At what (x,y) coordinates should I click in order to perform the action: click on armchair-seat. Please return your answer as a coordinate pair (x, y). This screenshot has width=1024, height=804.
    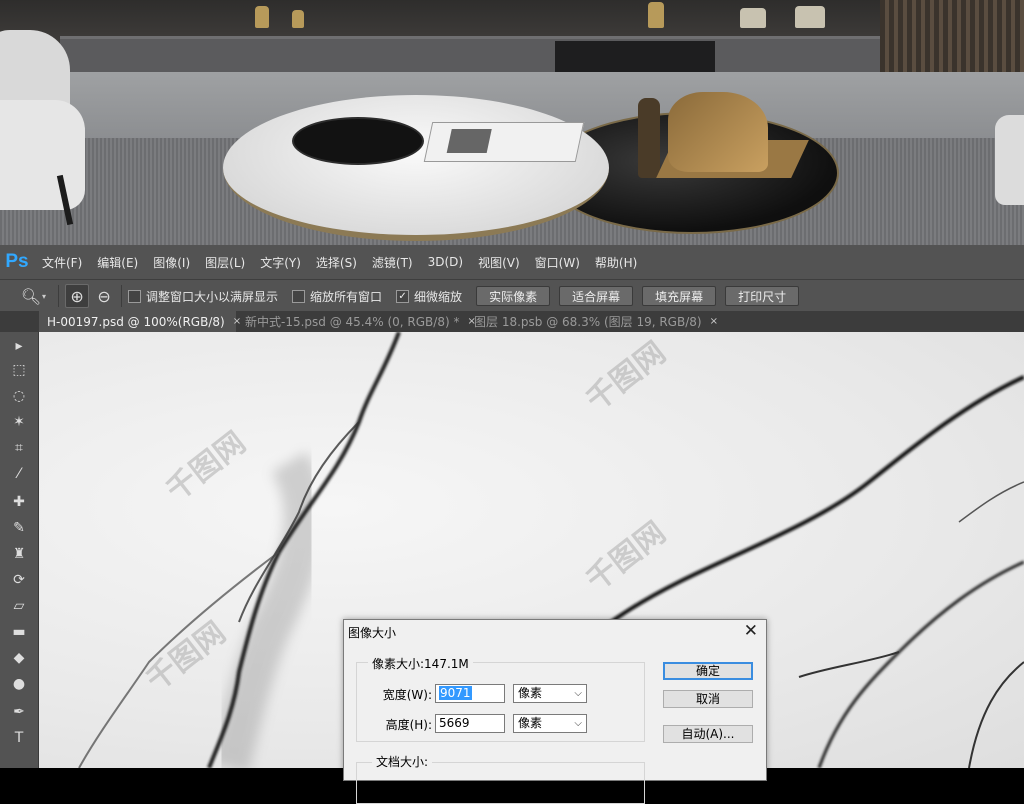
    Looking at the image, I should click on (42, 155).